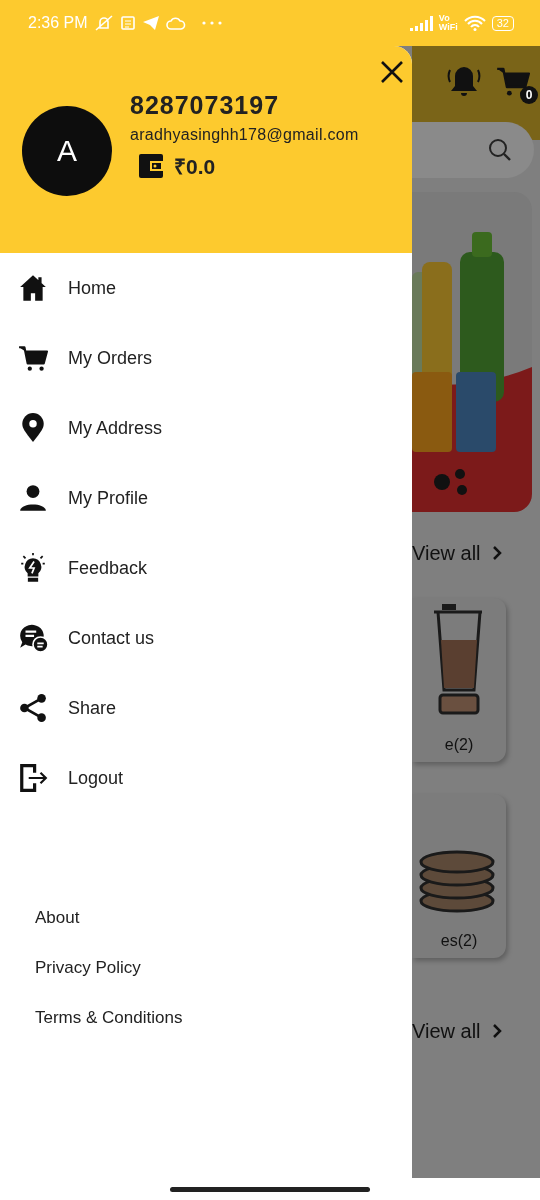 Image resolution: width=540 pixels, height=1200 pixels. Describe the element at coordinates (206, 568) in the screenshot. I see `menu-item: Feedback` at that location.